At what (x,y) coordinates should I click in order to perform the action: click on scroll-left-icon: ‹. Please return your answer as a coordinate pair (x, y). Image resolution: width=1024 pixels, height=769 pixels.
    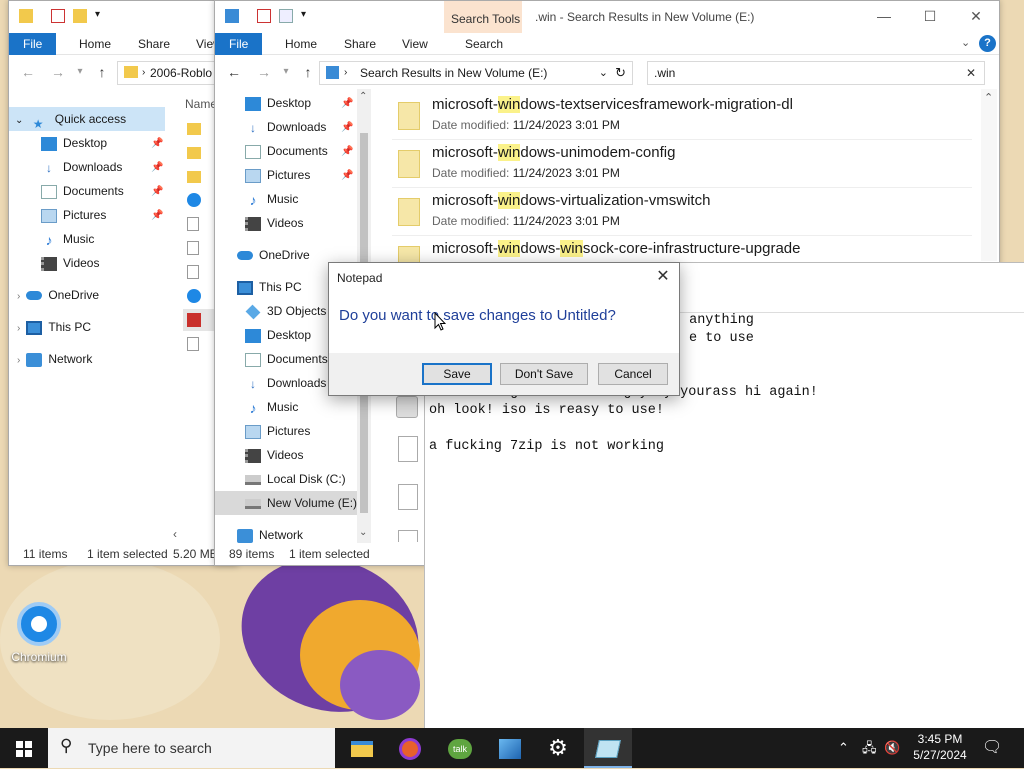
    Looking at the image, I should click on (175, 534).